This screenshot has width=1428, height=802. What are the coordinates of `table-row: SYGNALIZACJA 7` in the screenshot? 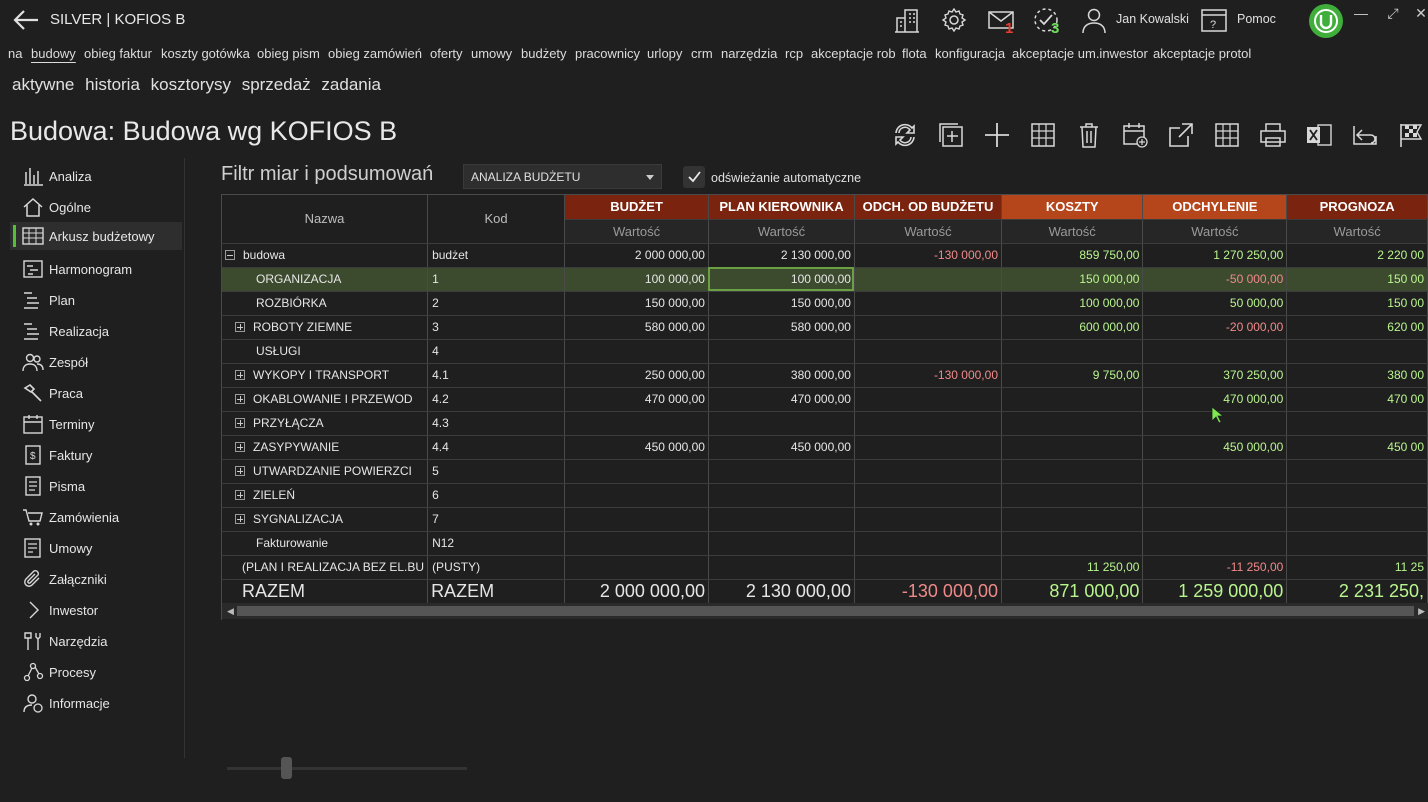 It's located at (825, 519).